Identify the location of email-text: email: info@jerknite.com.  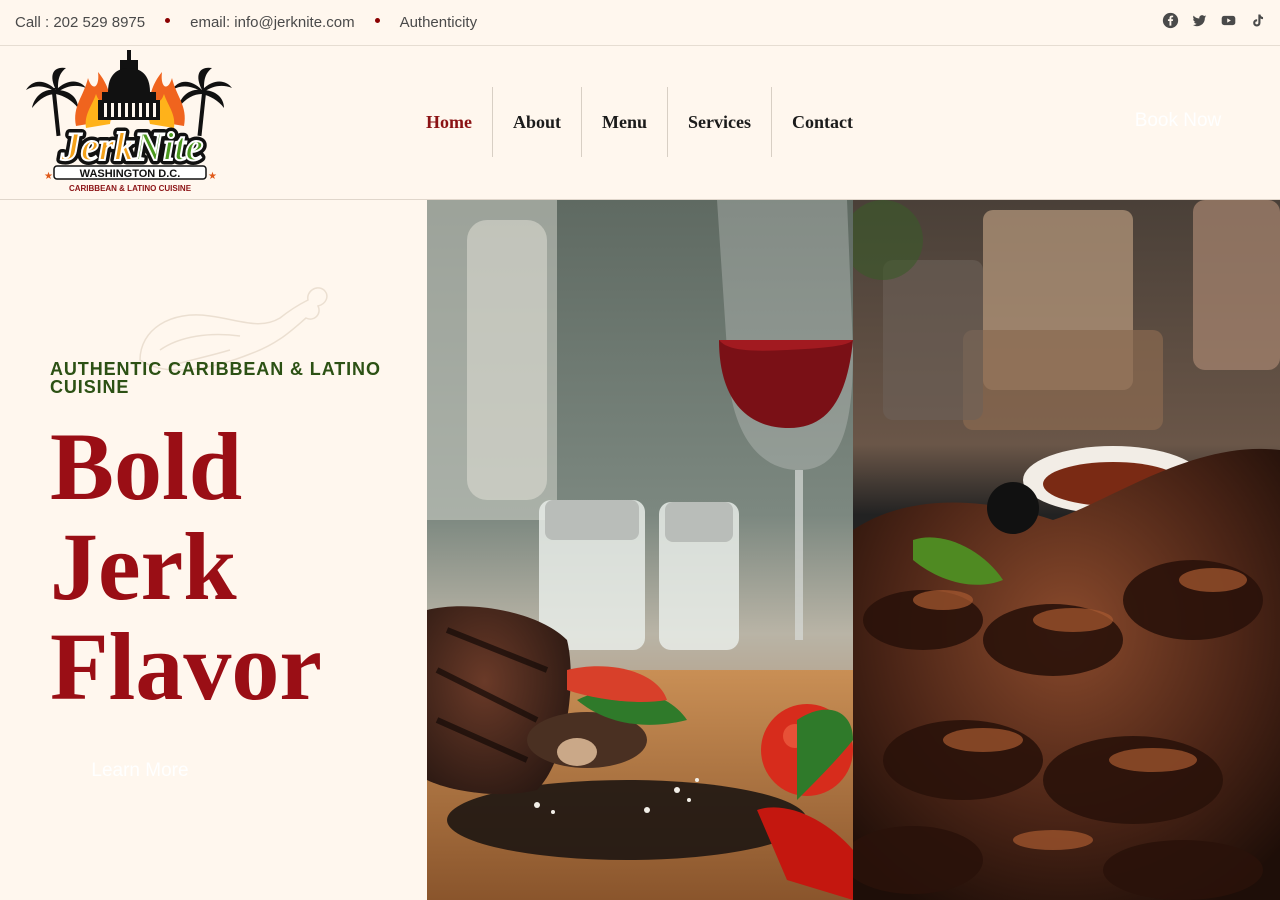
(272, 22).